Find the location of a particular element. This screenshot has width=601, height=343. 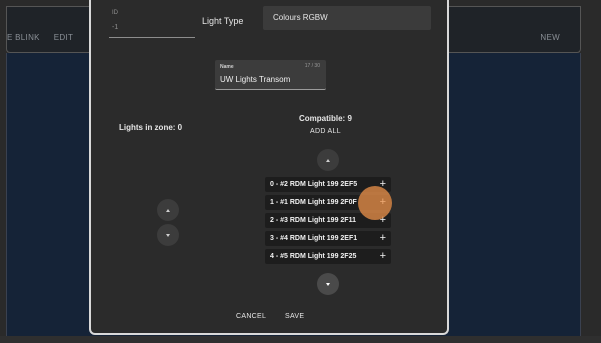

id-field: ID -1 is located at coordinates (152, 19).